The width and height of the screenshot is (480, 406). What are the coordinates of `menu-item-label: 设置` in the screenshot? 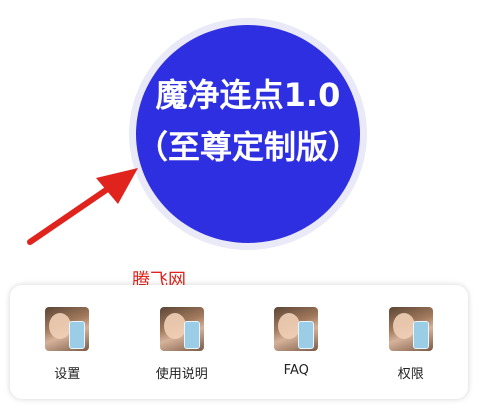 It's located at (67, 374).